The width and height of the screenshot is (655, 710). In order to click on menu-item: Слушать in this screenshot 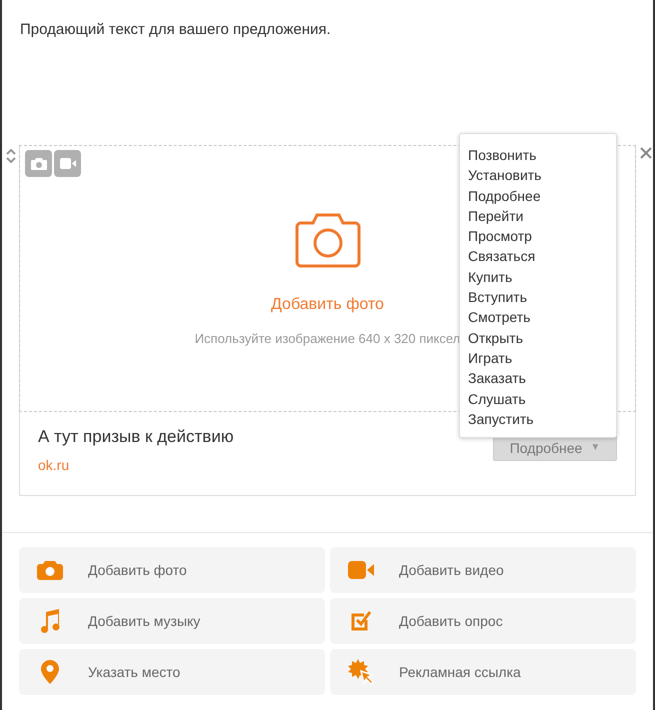, I will do `click(538, 398)`.